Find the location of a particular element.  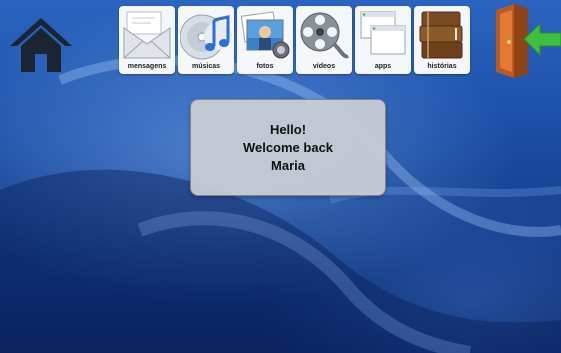

welcome-dialog: Hello! Welcome back Maria is located at coordinates (288, 147).